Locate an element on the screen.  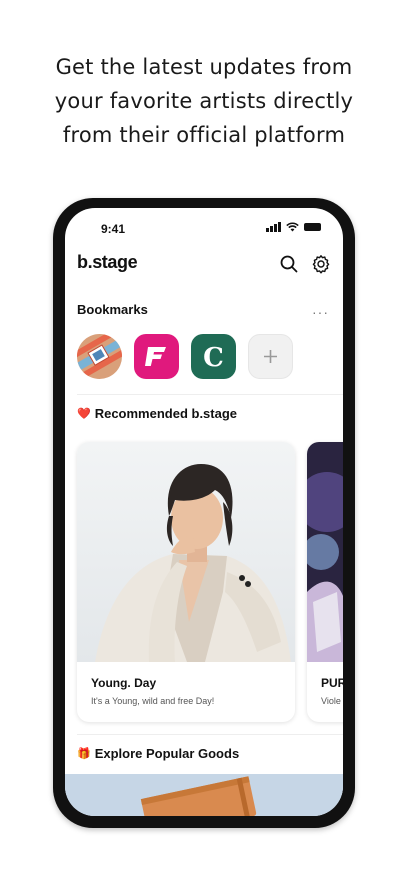
artist-portrait-image is located at coordinates (186, 552).